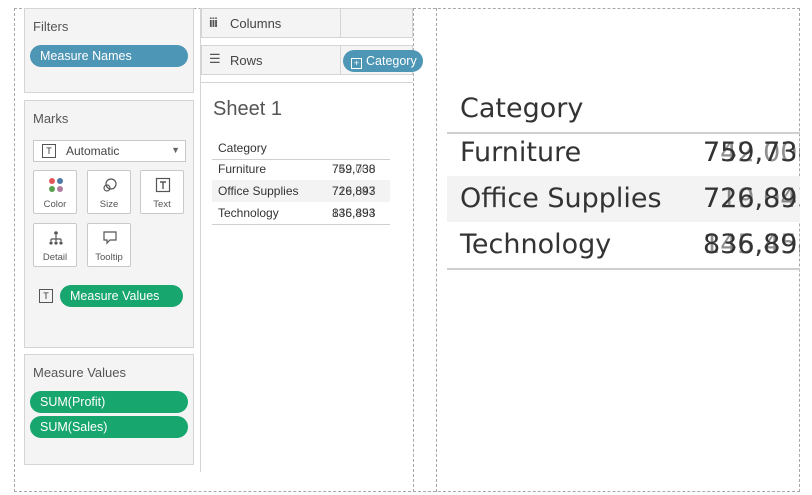  Describe the element at coordinates (312, 60) in the screenshot. I see `rows-shelf: ☰ Rows + Category` at that location.